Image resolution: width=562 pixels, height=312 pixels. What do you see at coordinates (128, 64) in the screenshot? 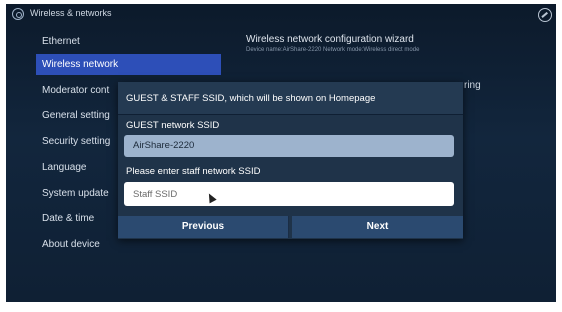
I see `sidebar-item-wireless-network: Wireless network` at bounding box center [128, 64].